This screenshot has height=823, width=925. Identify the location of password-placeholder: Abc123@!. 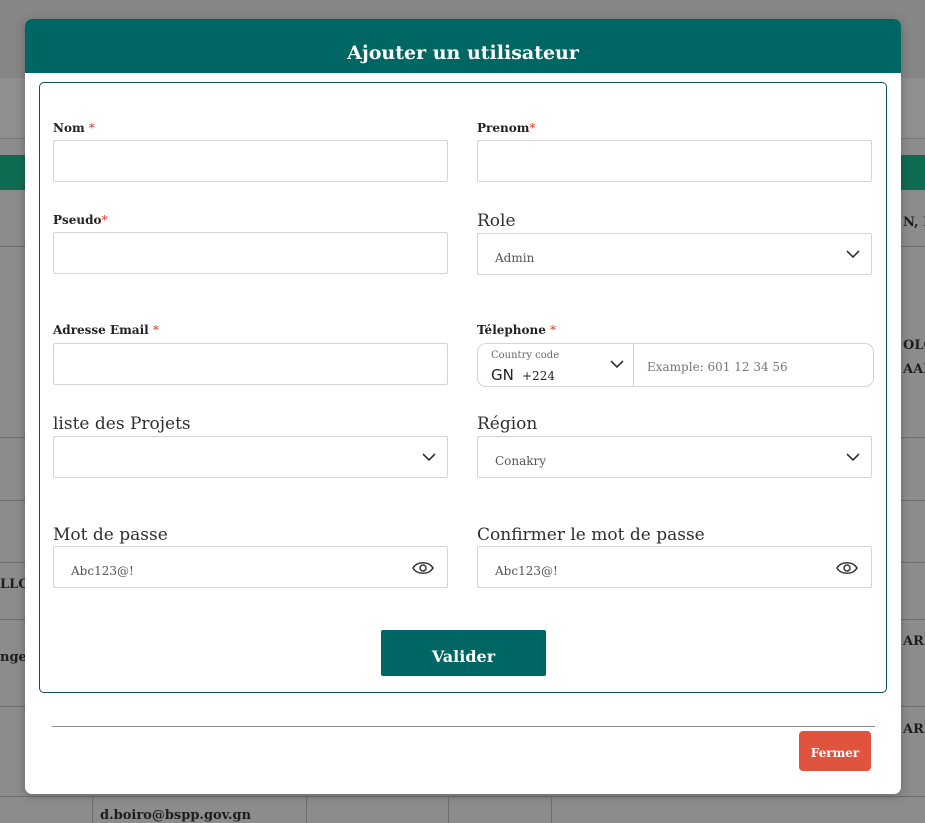
(102, 571).